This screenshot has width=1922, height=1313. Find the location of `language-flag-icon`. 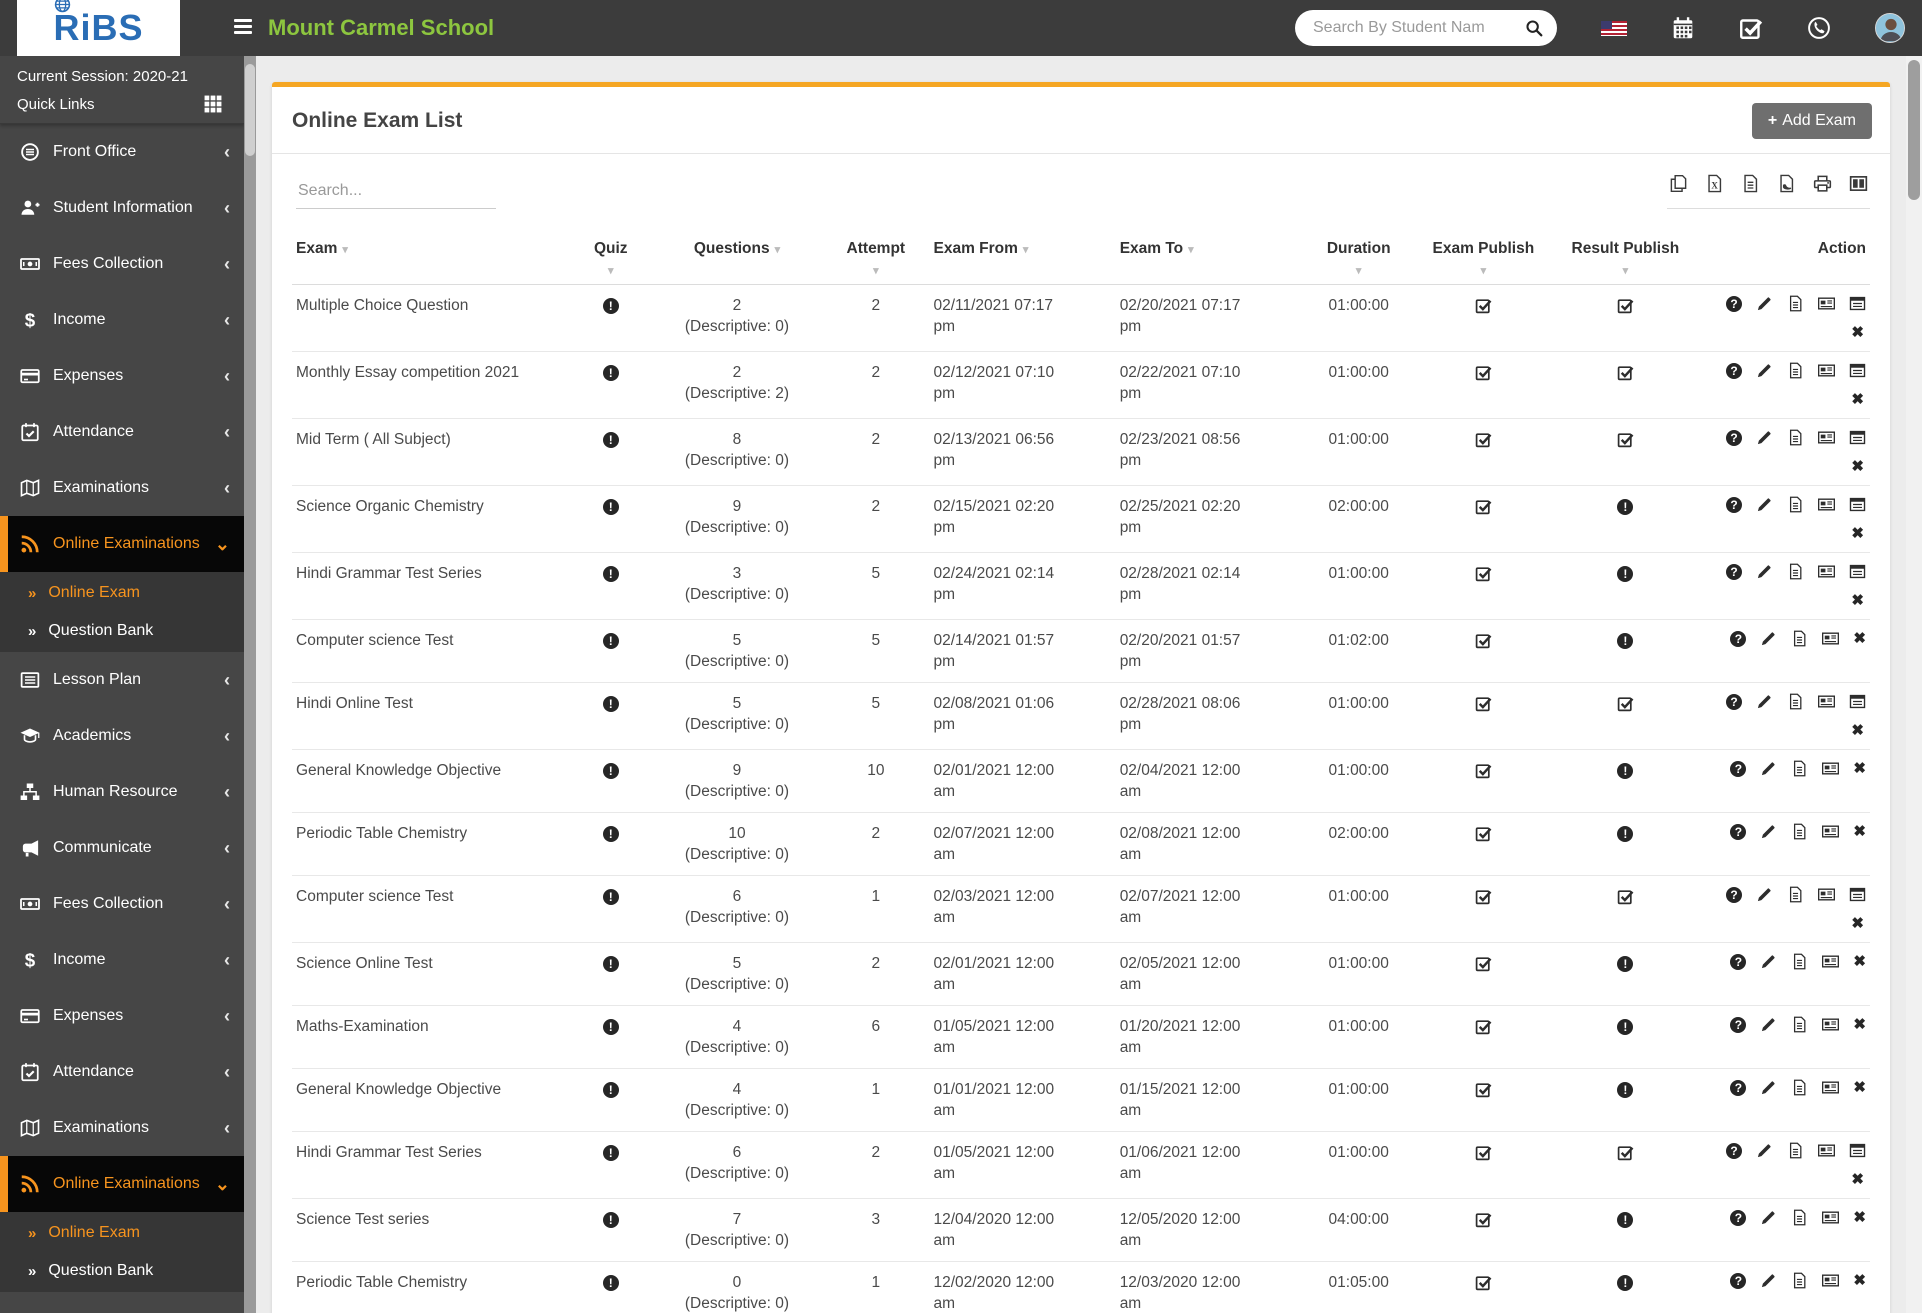

language-flag-icon is located at coordinates (1614, 28).